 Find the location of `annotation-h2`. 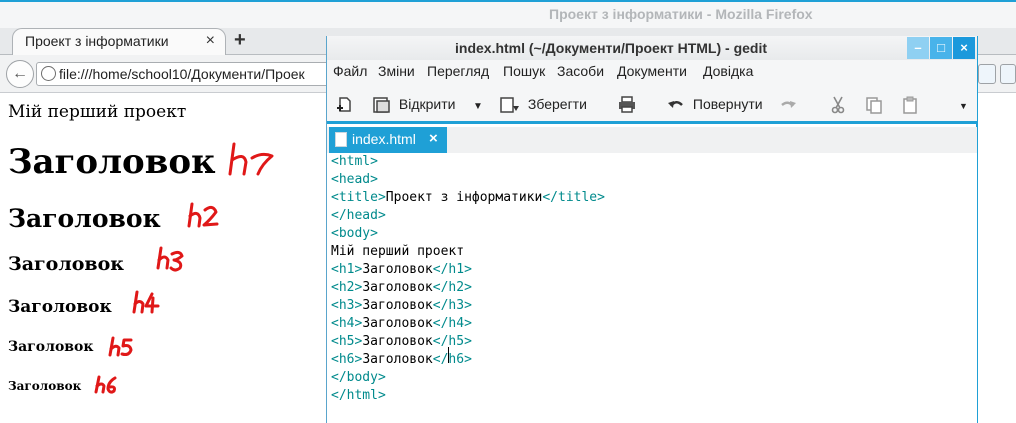

annotation-h2 is located at coordinates (203, 215).